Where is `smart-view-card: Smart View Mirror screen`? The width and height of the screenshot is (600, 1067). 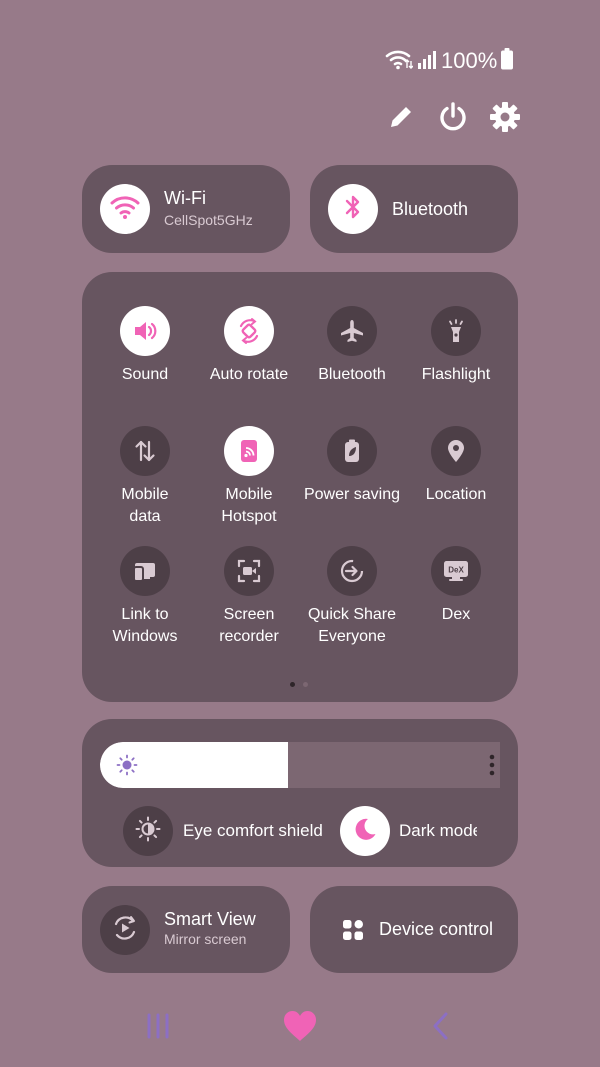 smart-view-card: Smart View Mirror screen is located at coordinates (186, 929).